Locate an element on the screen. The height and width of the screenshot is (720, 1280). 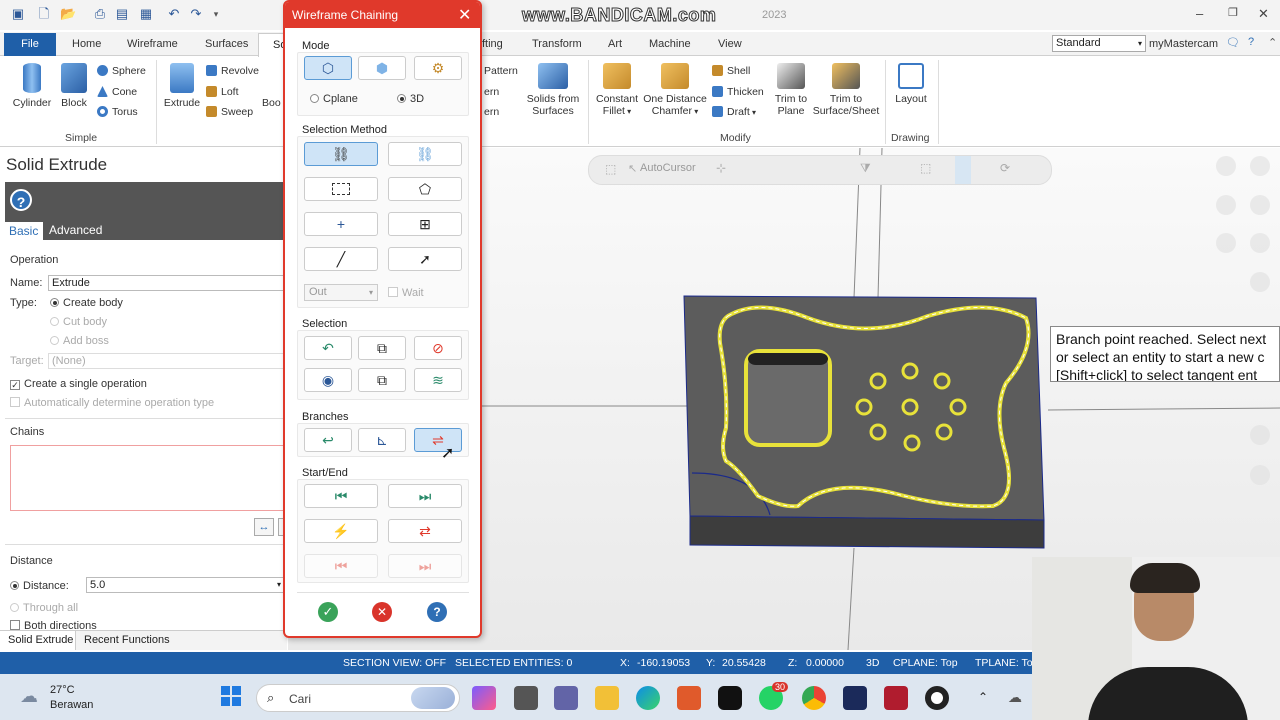
pattern-option-1: ern is located at coordinates (491, 92).